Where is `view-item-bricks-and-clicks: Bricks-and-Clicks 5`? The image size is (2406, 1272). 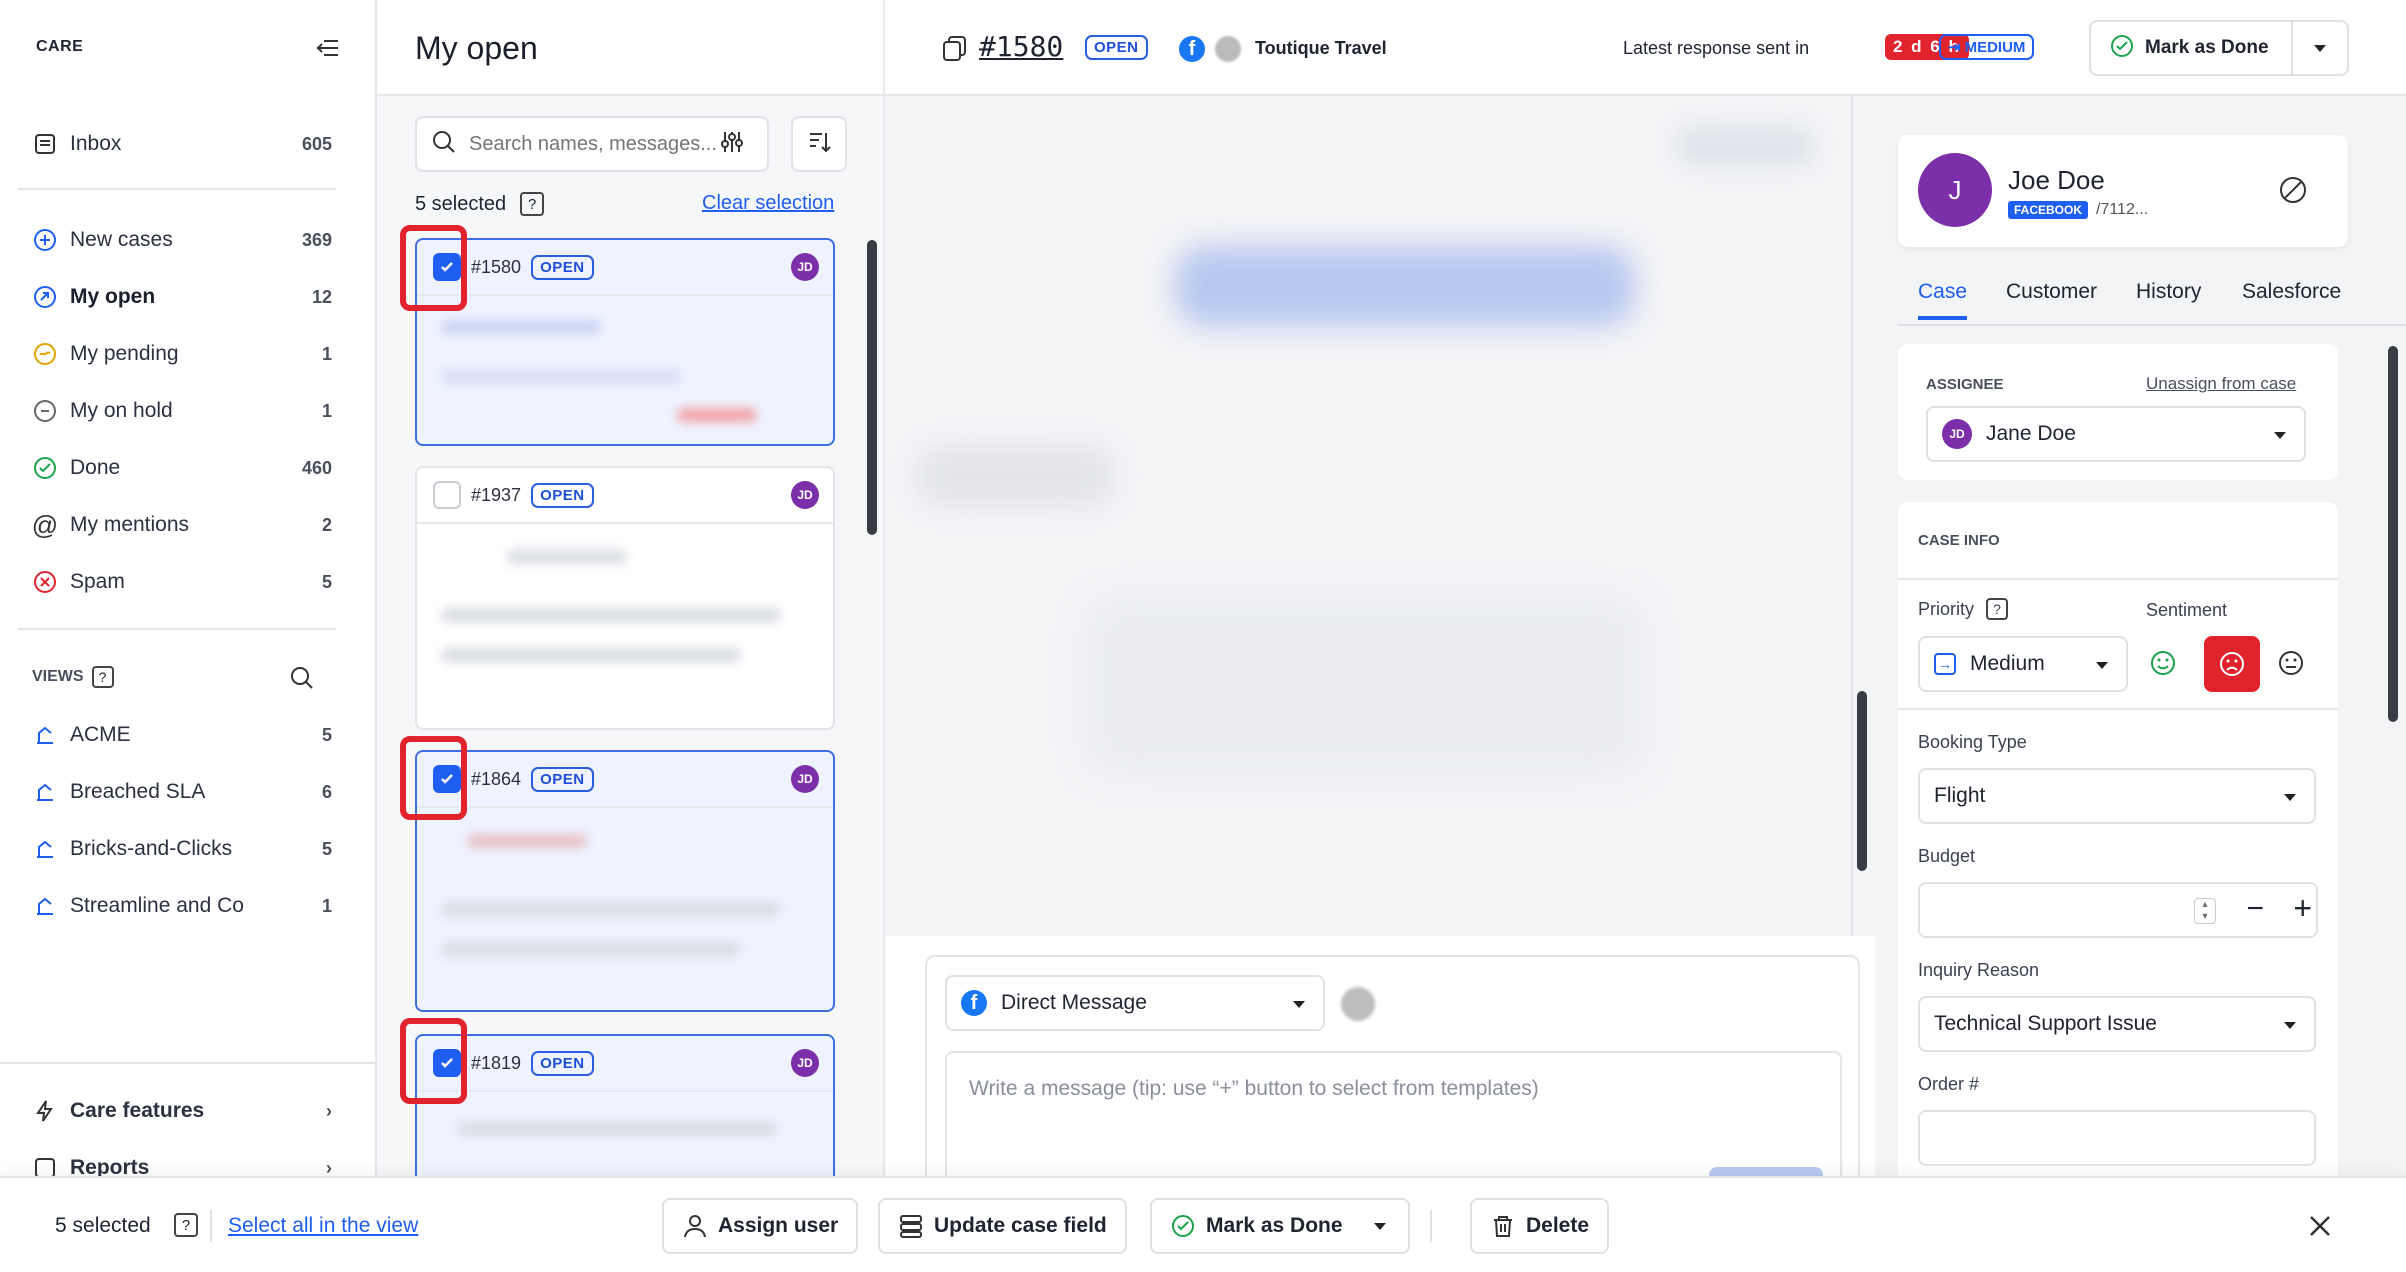
view-item-bricks-and-clicks: Bricks-and-Clicks 5 is located at coordinates (182, 849).